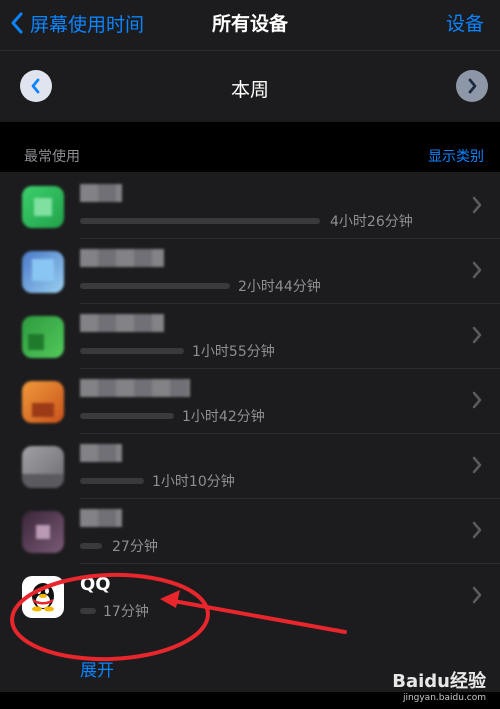  I want to click on usage-time: 27分钟, so click(135, 547).